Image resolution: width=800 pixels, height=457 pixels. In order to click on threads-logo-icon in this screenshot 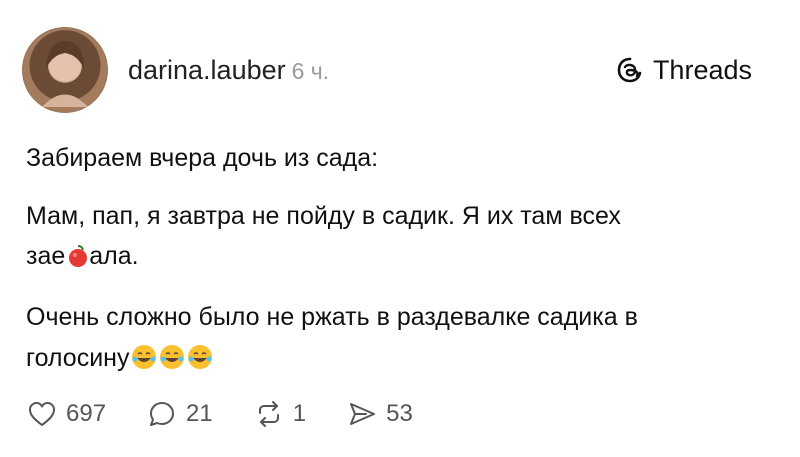, I will do `click(630, 70)`.